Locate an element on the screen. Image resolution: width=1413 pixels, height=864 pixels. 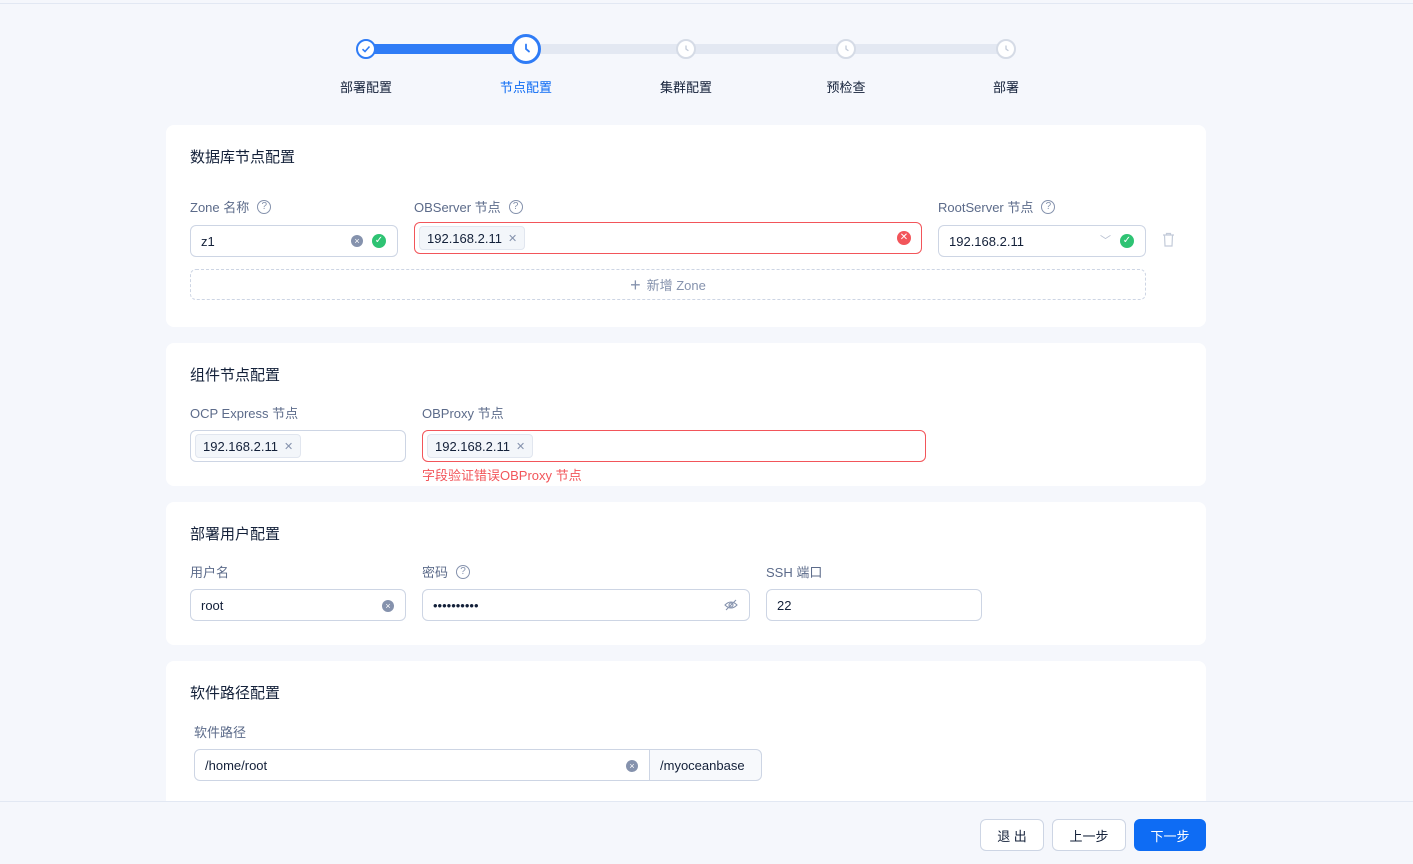
password-input: •••••••••• is located at coordinates (586, 605).